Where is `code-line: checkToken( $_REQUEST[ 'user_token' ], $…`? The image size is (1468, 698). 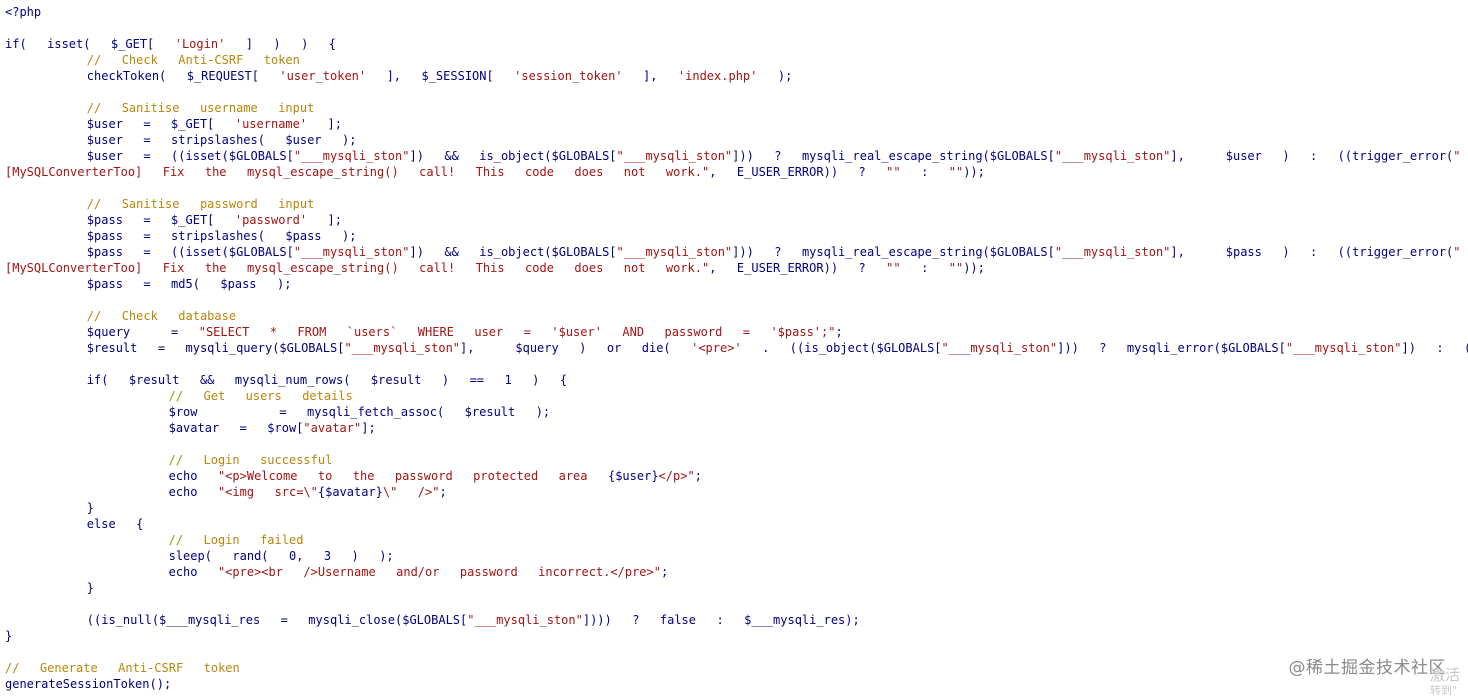
code-line: checkToken( $_REQUEST[ 'user_token' ], $… is located at coordinates (736, 76).